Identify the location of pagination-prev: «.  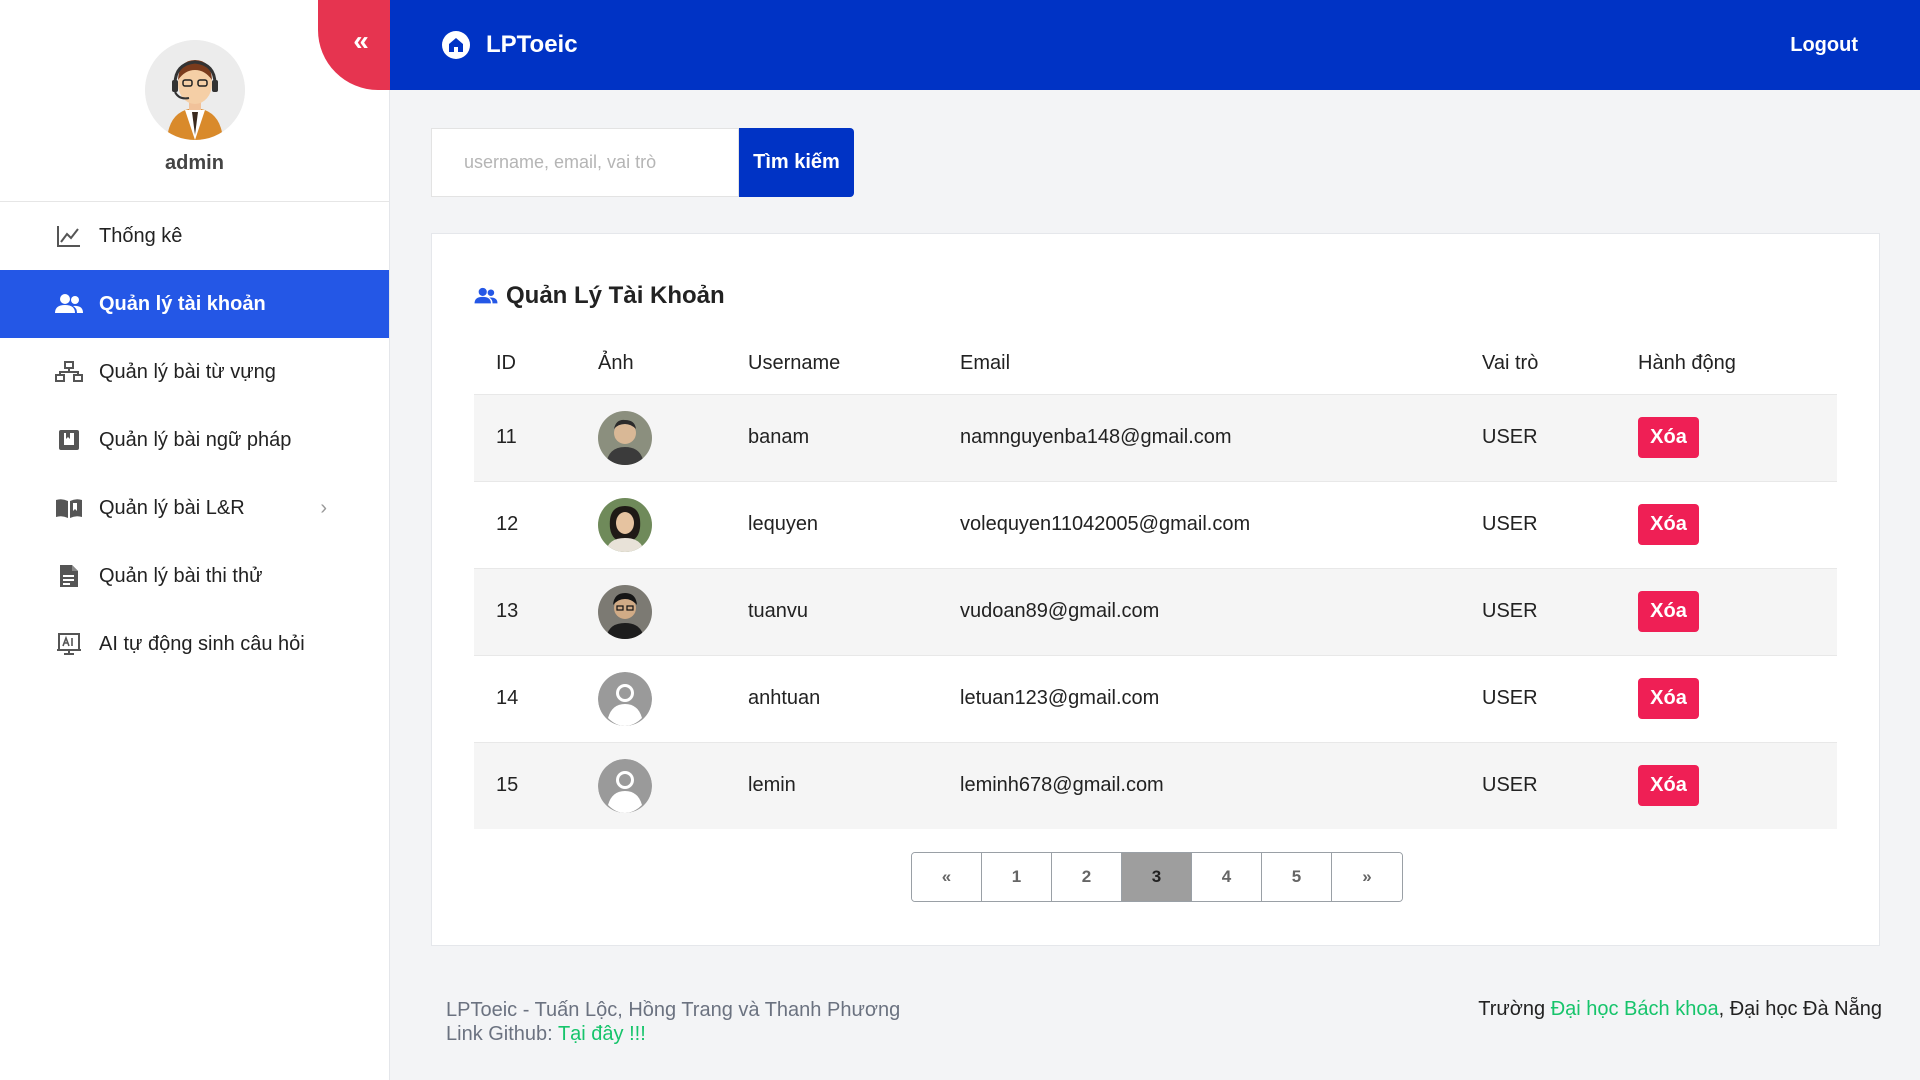
(947, 877).